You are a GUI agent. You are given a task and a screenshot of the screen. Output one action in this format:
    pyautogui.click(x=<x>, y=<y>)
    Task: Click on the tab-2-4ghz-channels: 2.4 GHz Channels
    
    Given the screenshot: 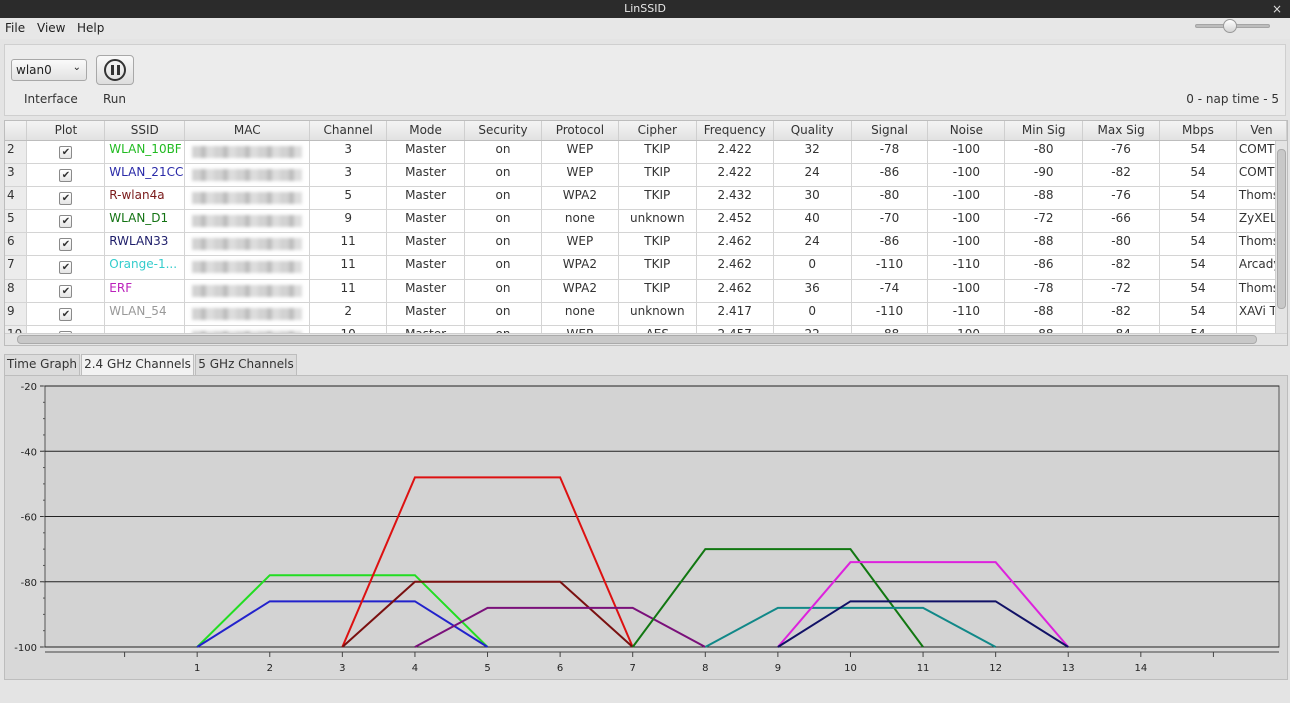 What is the action you would take?
    pyautogui.click(x=137, y=365)
    